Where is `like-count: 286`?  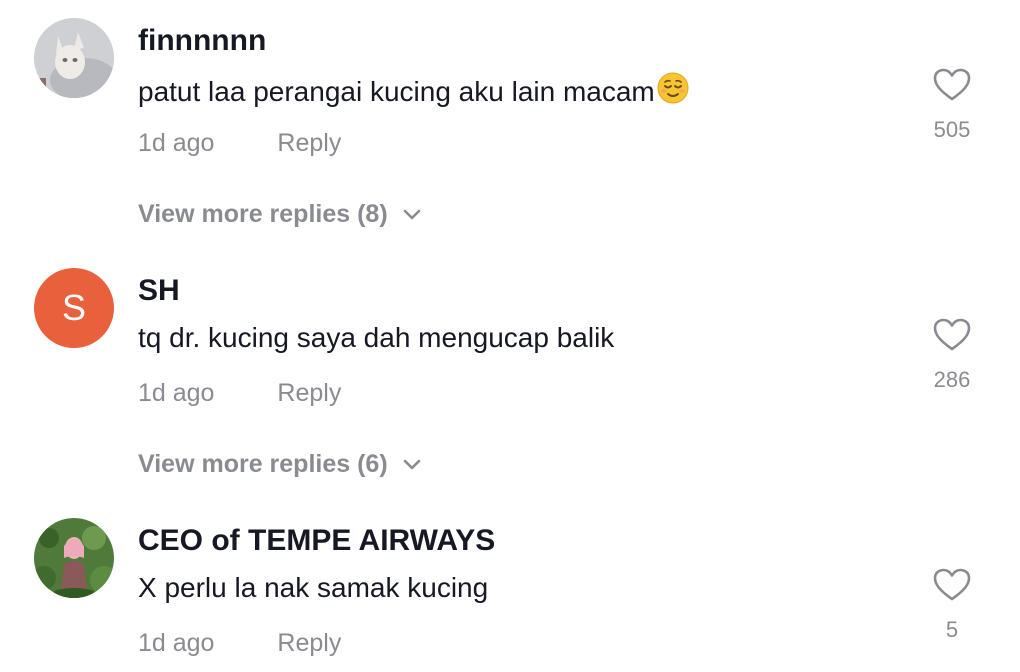
like-count: 286 is located at coordinates (952, 379).